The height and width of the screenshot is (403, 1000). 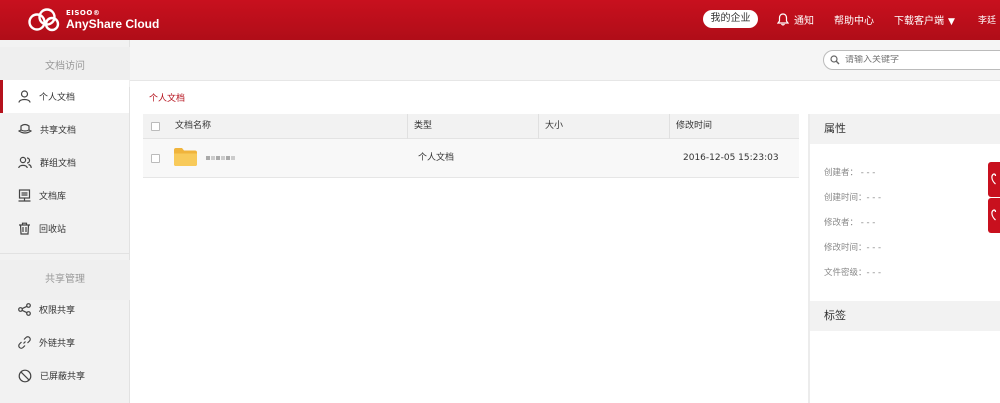 What do you see at coordinates (783, 19) in the screenshot?
I see `bell-icon` at bounding box center [783, 19].